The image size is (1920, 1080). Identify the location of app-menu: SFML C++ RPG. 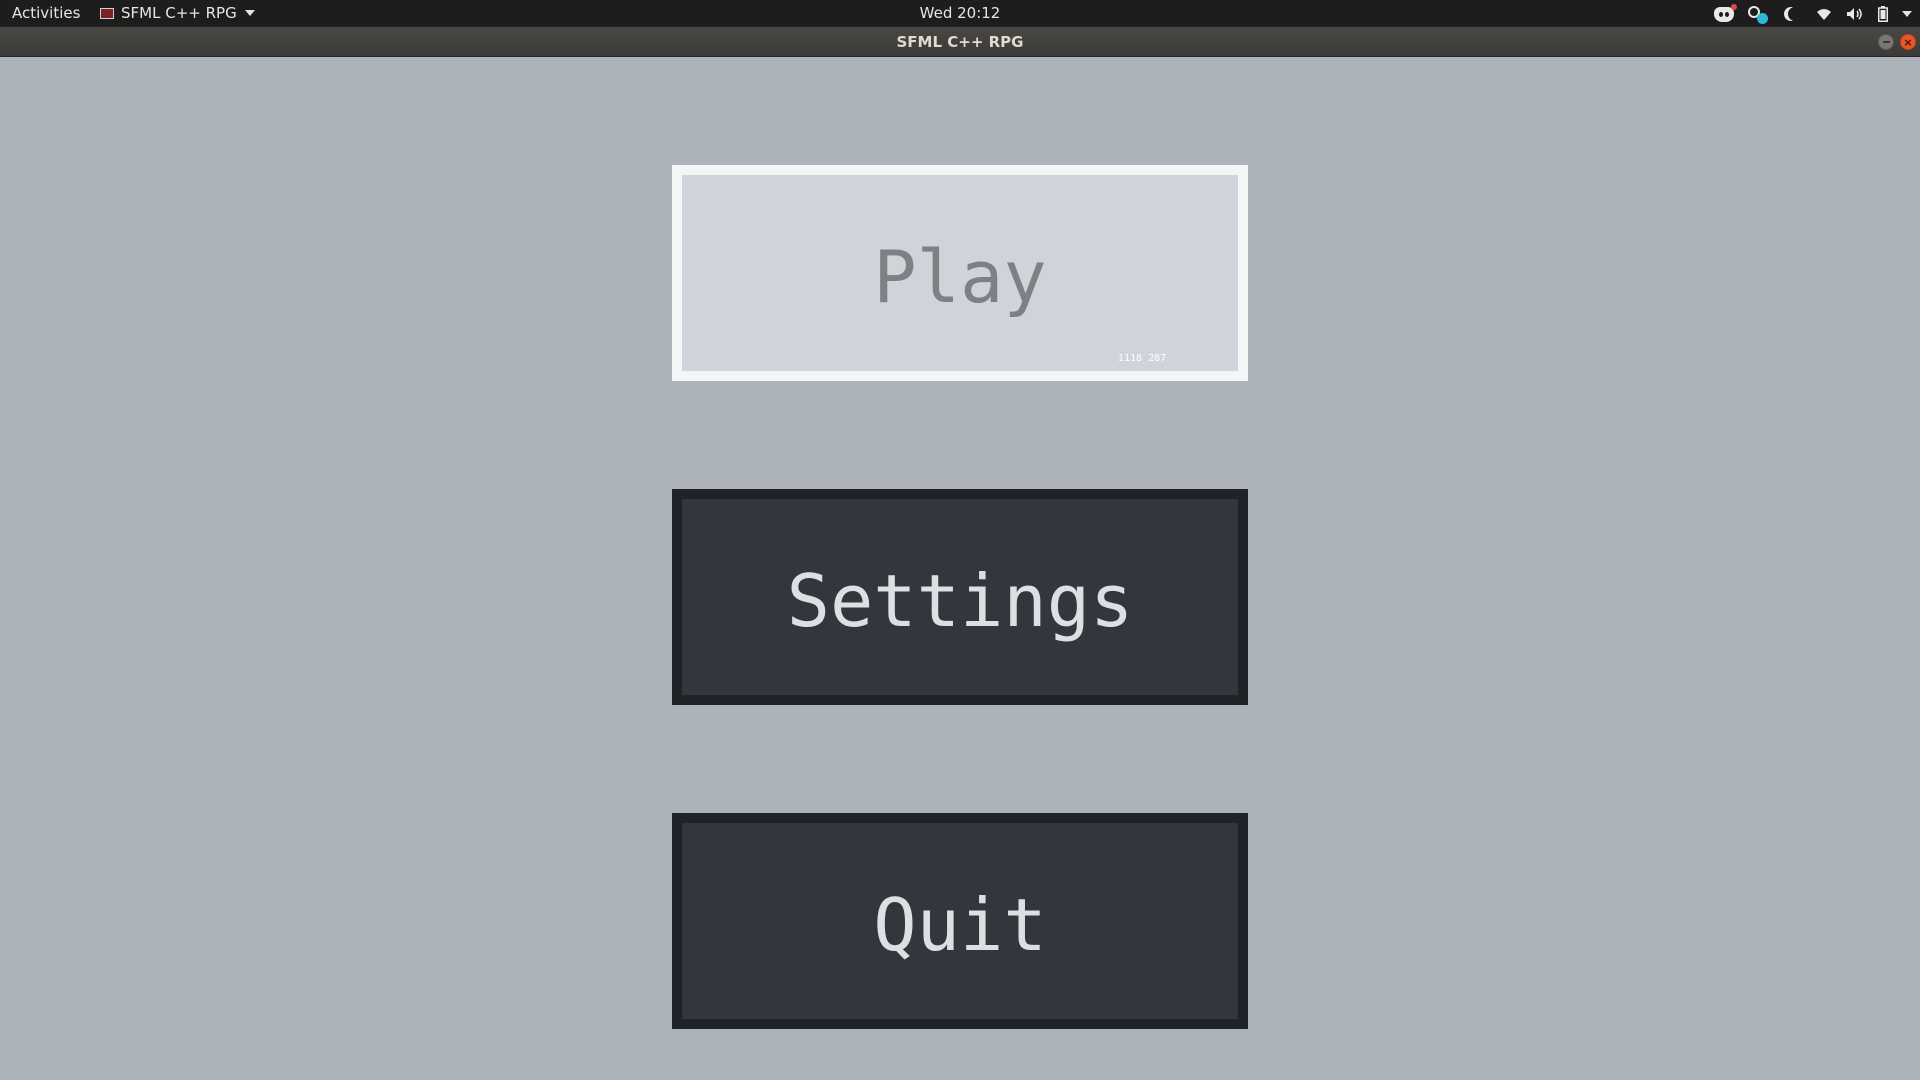
(177, 13).